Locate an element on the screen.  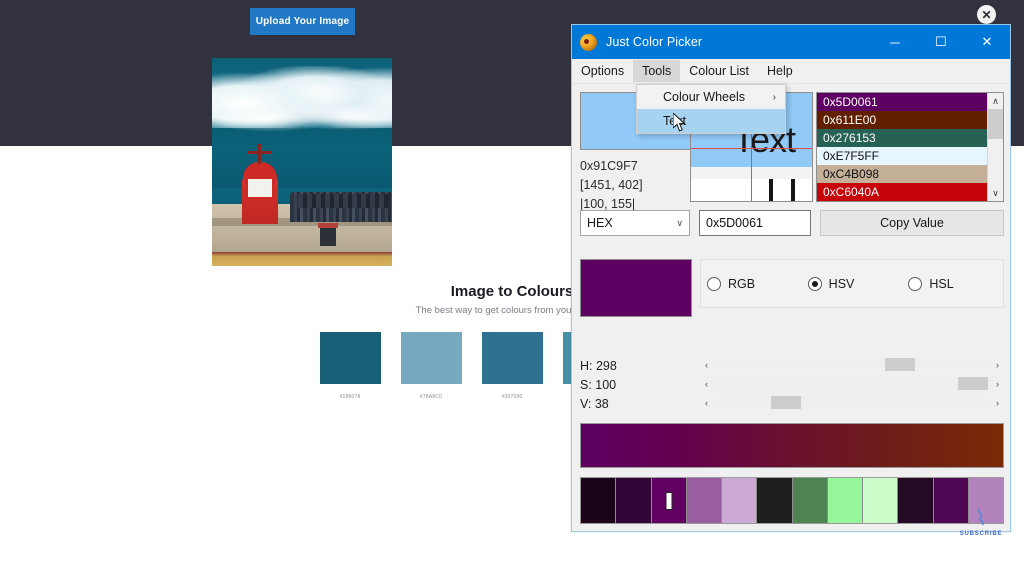
colour-list-value: 0xC4B098 is located at coordinates (851, 174).